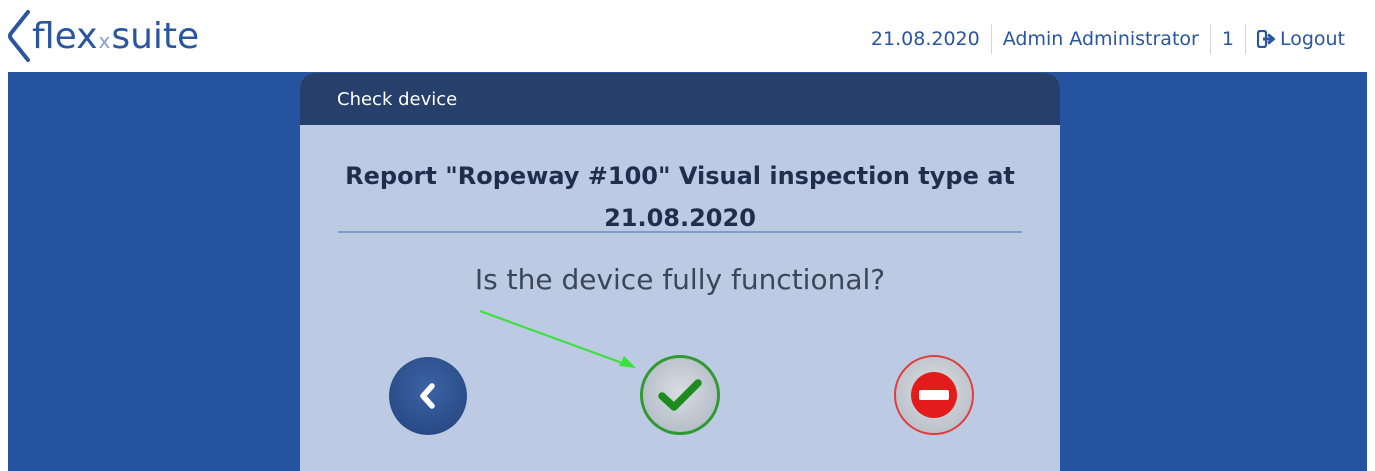 The height and width of the screenshot is (471, 1375). I want to click on flexsuite-logo: flex x suite, so click(103, 36).